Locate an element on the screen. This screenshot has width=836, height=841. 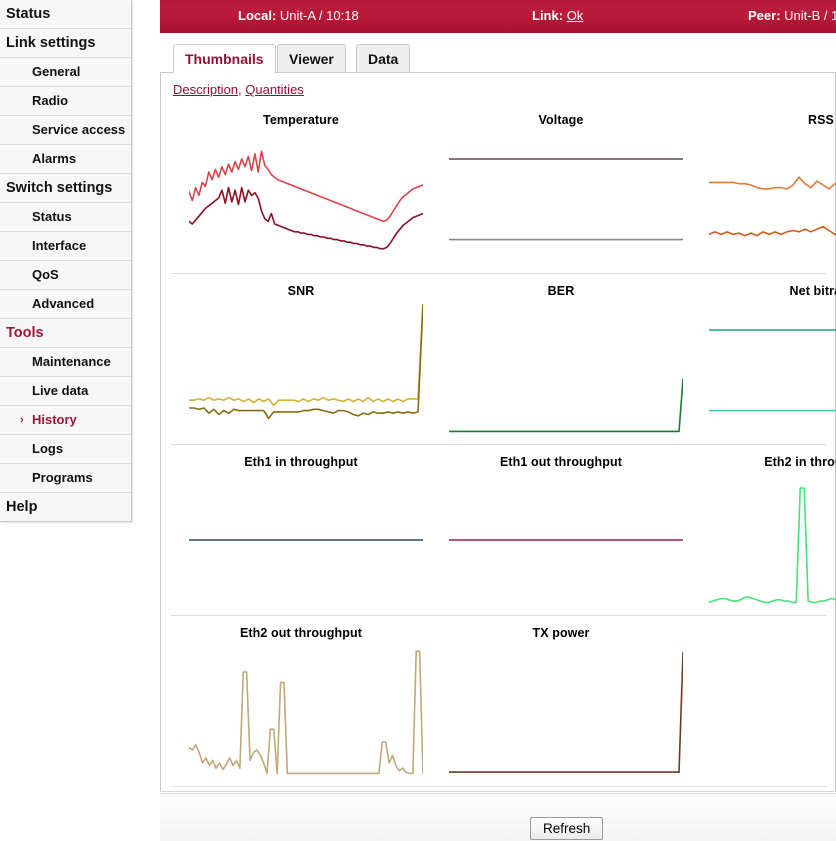
sidebar-item-label: Service access is located at coordinates (79, 129).